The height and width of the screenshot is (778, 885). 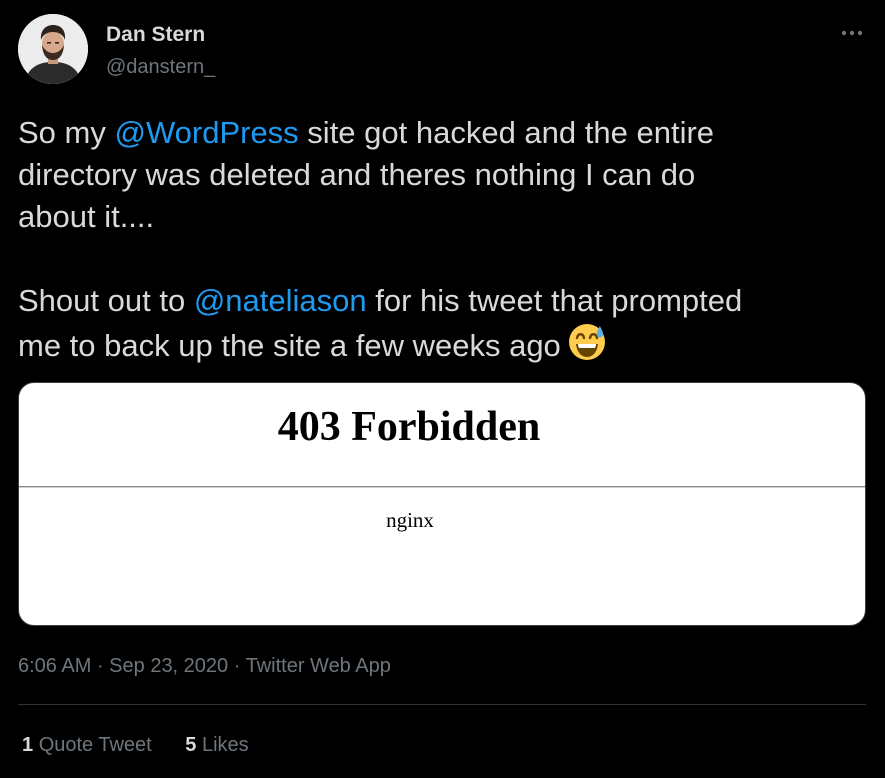 I want to click on tweet-meta: 6:06 AM · Sep 23, 2020 · Twitter Web App, so click(x=204, y=666).